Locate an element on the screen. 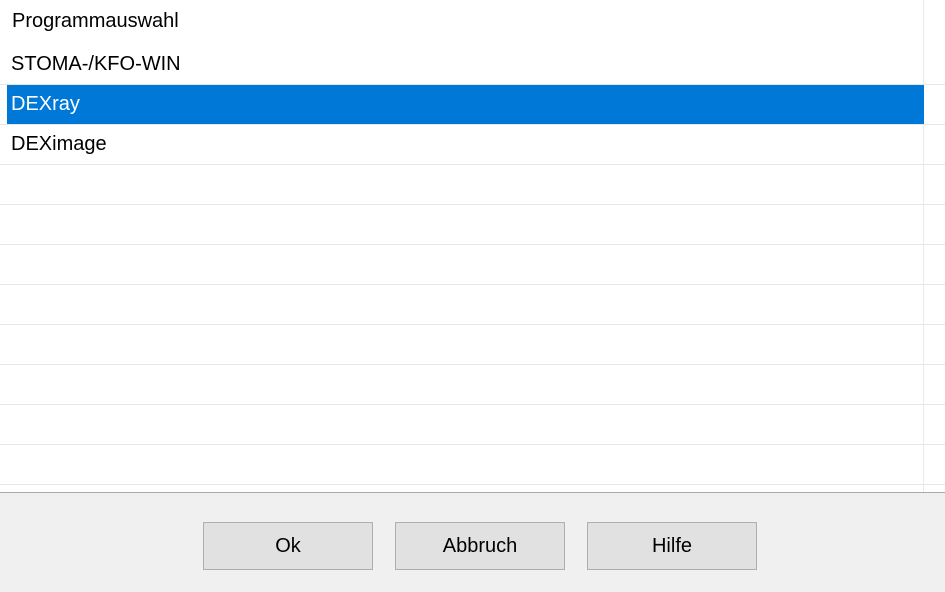 The height and width of the screenshot is (592, 945). list-item: DEXimage is located at coordinates (472, 145).